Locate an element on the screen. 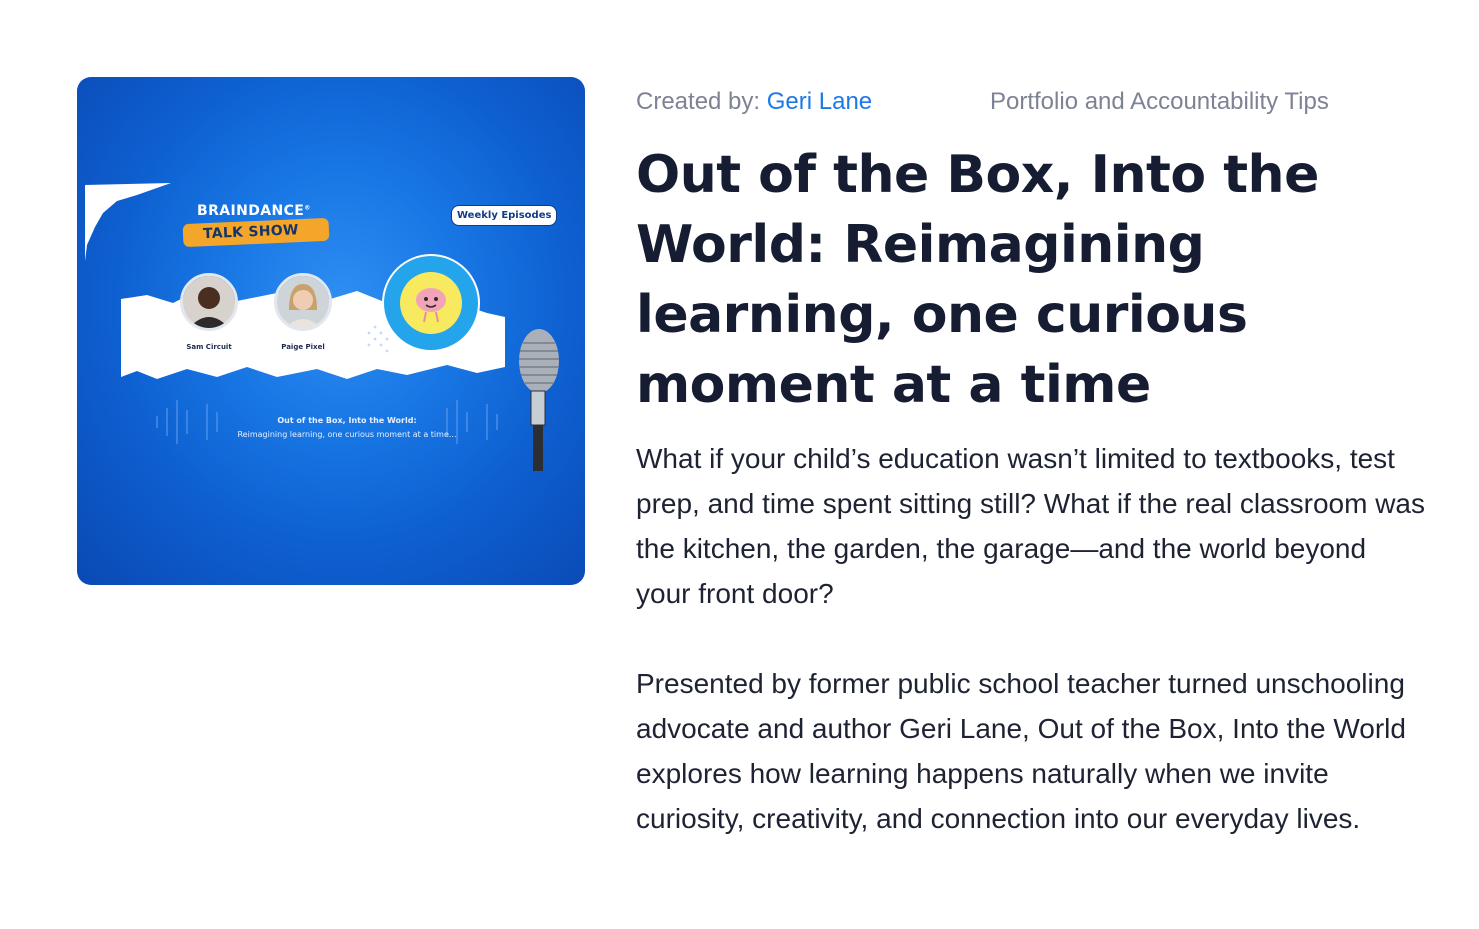 The height and width of the screenshot is (929, 1479). host-name: Sam Circuit is located at coordinates (209, 347).